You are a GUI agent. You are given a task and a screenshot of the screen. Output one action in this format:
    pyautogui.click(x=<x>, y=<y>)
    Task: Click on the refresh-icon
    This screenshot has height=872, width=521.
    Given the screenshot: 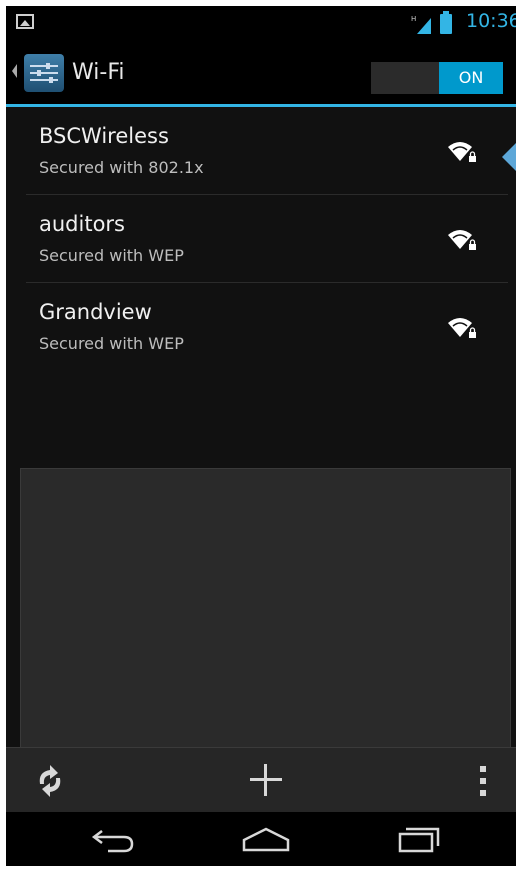 What is the action you would take?
    pyautogui.click(x=50, y=781)
    